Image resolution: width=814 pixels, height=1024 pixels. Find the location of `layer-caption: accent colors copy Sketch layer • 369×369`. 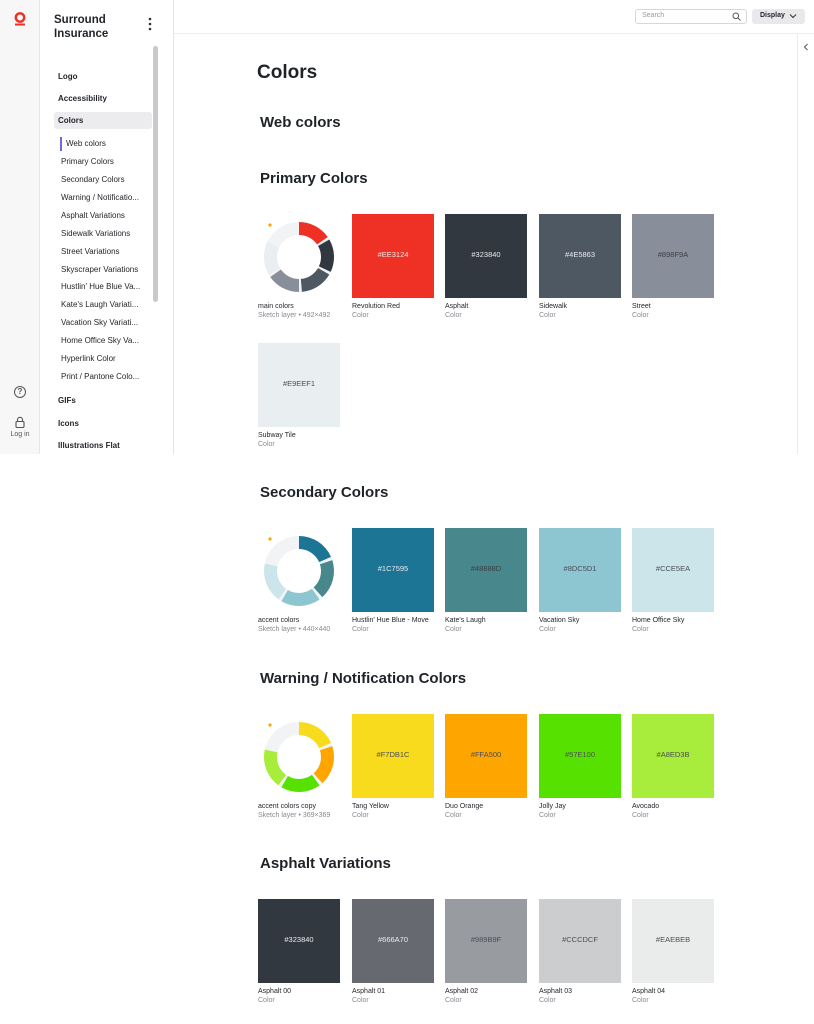

layer-caption: accent colors copy Sketch layer • 369×369 is located at coordinates (303, 811).